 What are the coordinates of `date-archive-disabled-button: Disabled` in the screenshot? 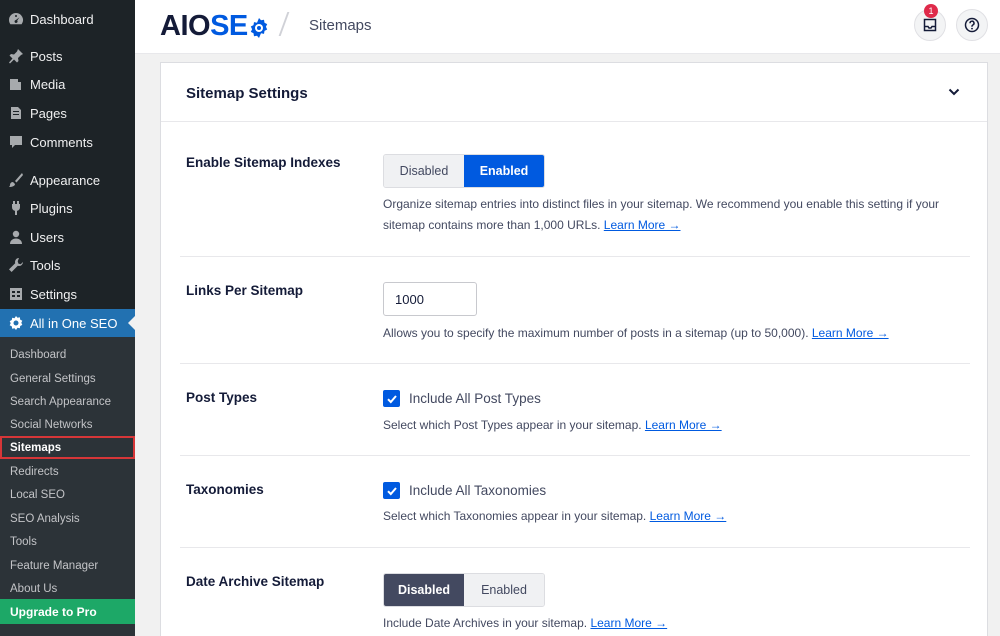 It's located at (424, 590).